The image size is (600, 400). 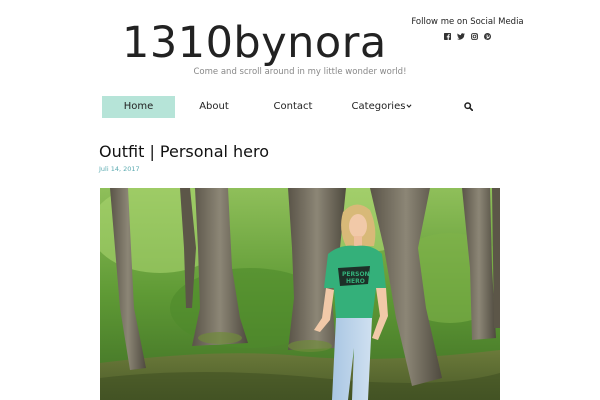 I want to click on svg-text: PERSONAL, so click(x=360, y=274).